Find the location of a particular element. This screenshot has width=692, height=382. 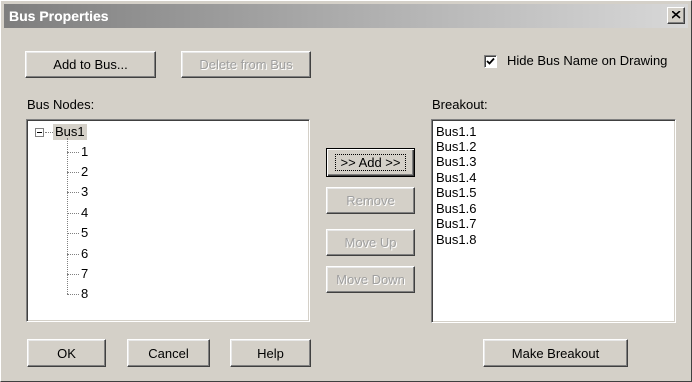

tree-node: 4 is located at coordinates (84, 213).